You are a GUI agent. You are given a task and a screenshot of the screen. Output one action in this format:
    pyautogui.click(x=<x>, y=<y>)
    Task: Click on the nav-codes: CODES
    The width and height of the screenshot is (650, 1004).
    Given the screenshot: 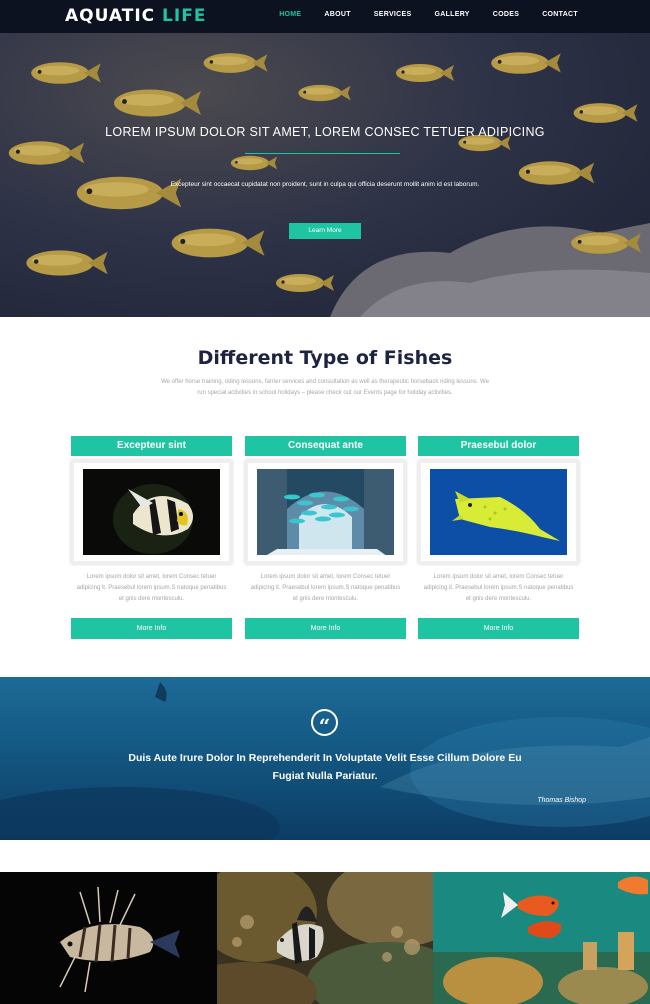 What is the action you would take?
    pyautogui.click(x=506, y=14)
    